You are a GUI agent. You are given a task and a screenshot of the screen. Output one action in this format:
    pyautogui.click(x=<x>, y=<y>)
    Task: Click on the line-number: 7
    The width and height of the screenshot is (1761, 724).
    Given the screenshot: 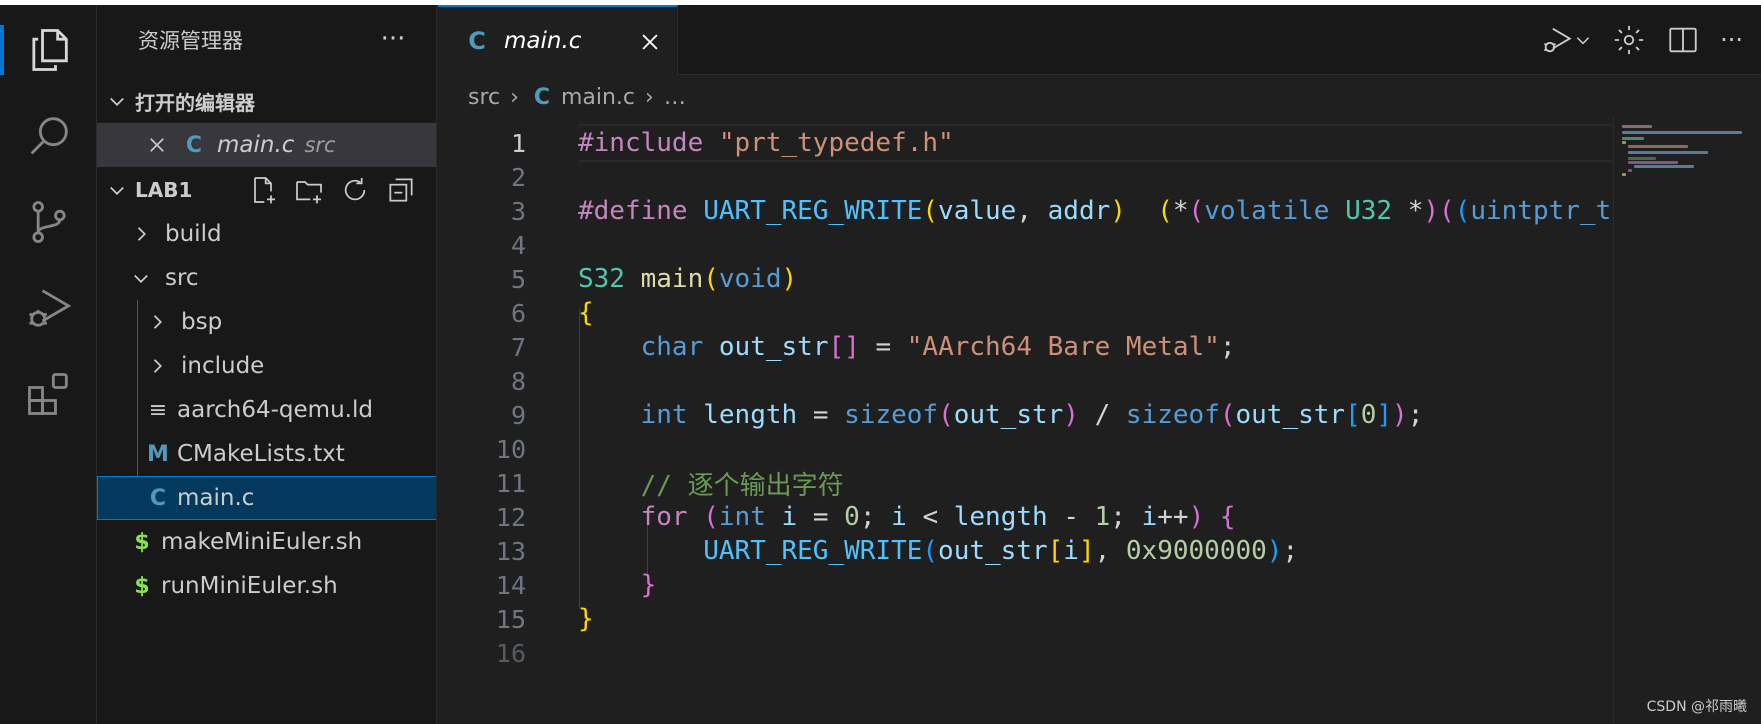 What is the action you would take?
    pyautogui.click(x=518, y=347)
    